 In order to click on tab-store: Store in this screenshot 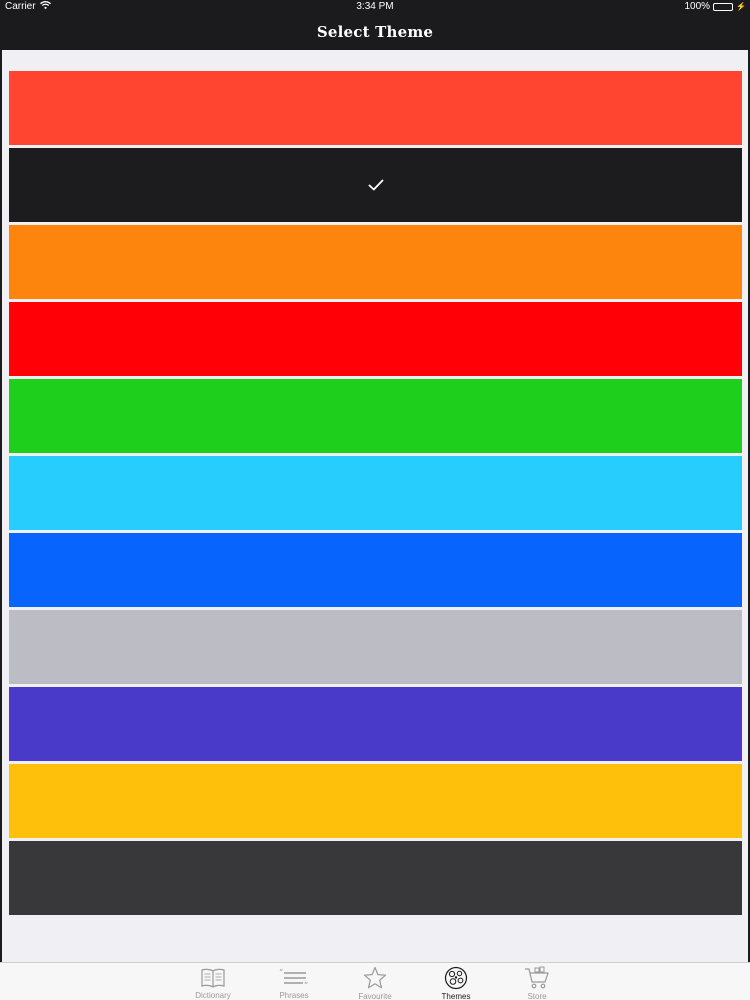, I will do `click(537, 981)`.